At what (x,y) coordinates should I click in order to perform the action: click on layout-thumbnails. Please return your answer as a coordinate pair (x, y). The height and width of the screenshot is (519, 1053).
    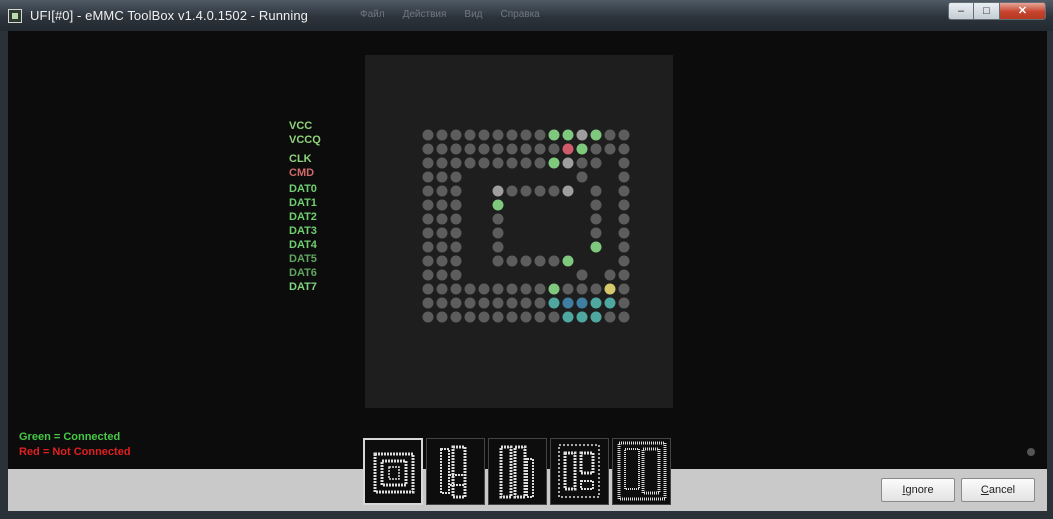
    Looking at the image, I should click on (517, 471).